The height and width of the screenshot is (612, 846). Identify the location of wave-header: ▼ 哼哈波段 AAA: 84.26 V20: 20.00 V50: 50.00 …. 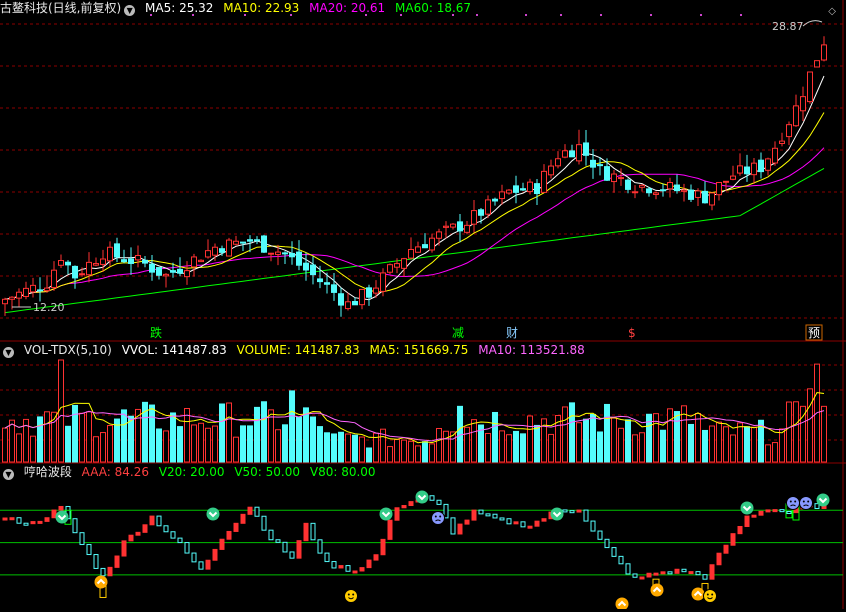
(423, 473).